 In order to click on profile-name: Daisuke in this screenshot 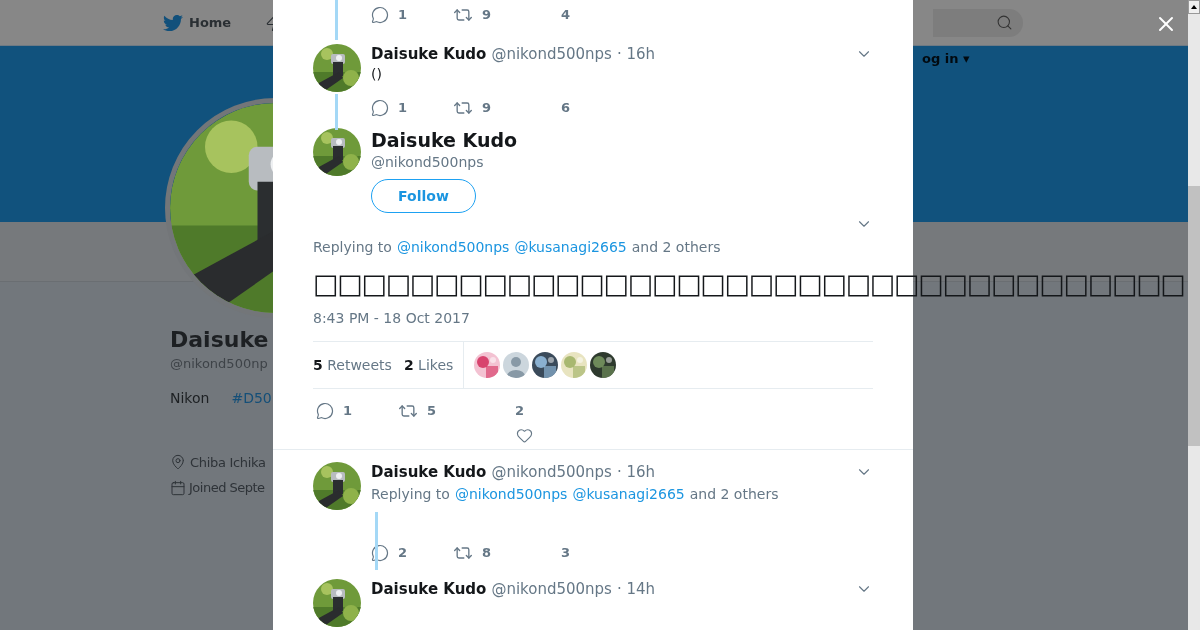, I will do `click(220, 340)`.